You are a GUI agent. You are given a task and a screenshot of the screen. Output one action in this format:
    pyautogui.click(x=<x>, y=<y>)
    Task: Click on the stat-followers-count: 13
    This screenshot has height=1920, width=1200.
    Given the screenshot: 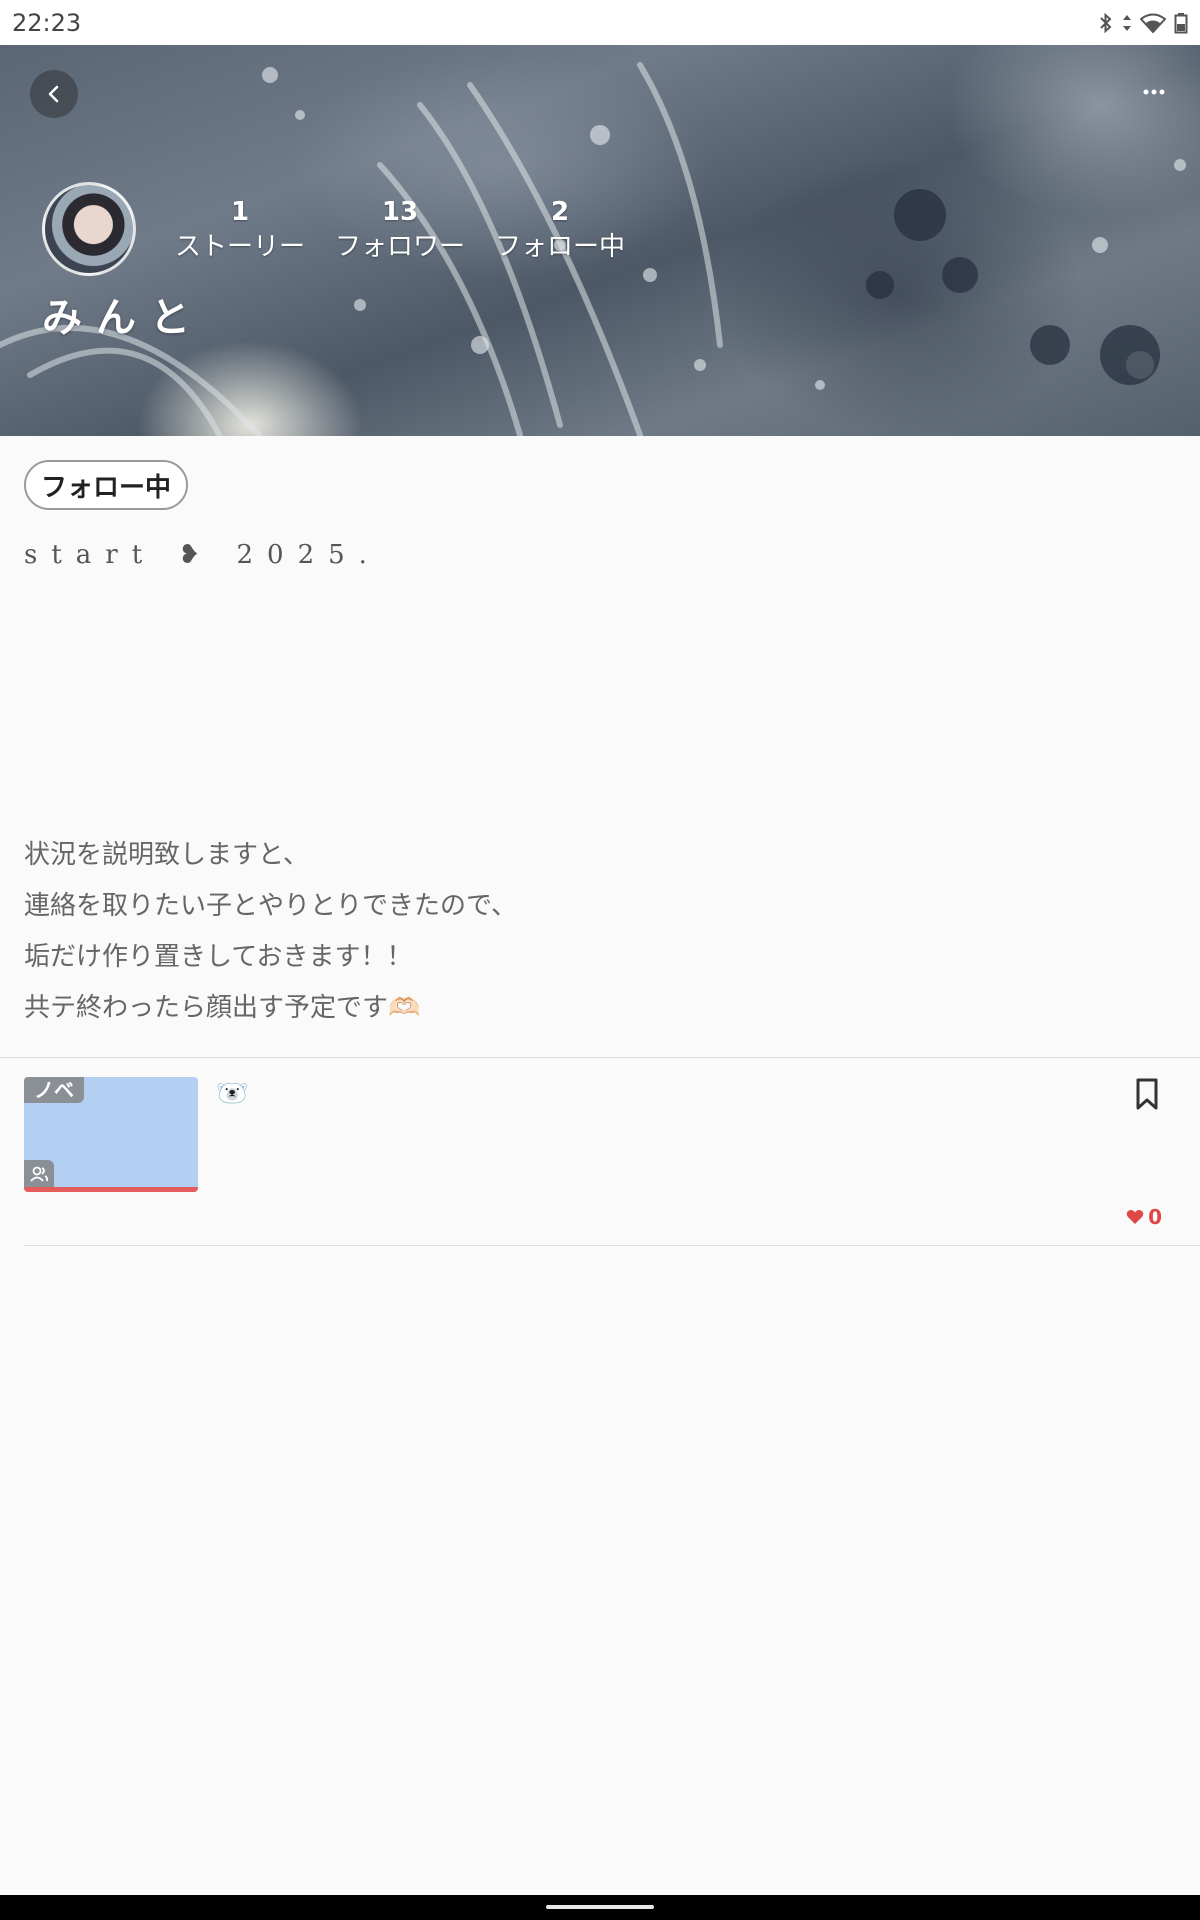 What is the action you would take?
    pyautogui.click(x=400, y=212)
    